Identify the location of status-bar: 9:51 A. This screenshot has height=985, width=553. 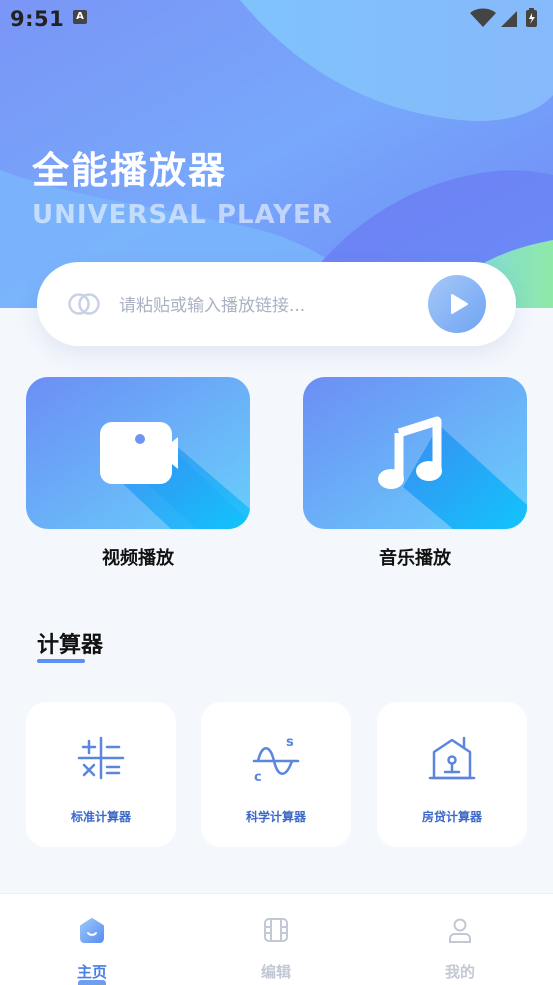
(276, 18).